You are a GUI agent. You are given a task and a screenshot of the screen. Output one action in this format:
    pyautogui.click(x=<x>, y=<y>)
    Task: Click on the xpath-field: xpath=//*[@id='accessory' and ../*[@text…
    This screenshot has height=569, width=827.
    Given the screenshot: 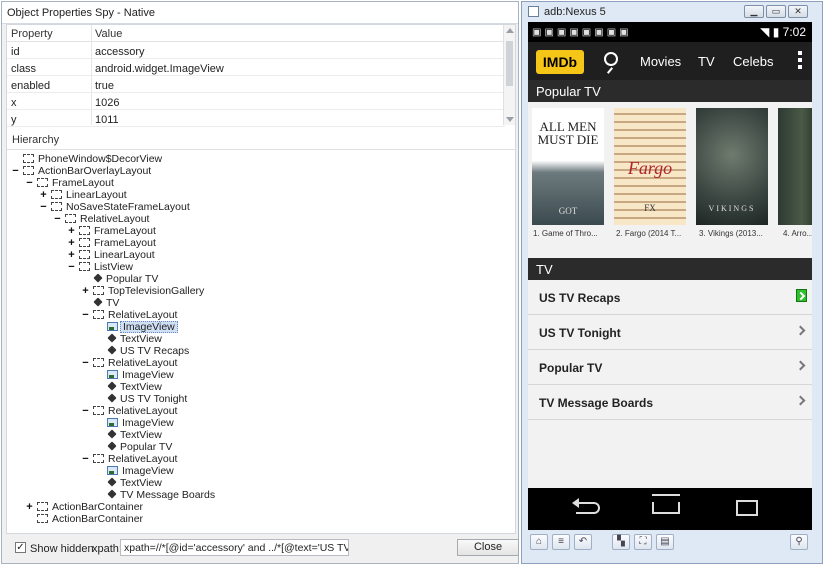 What is the action you would take?
    pyautogui.click(x=234, y=547)
    